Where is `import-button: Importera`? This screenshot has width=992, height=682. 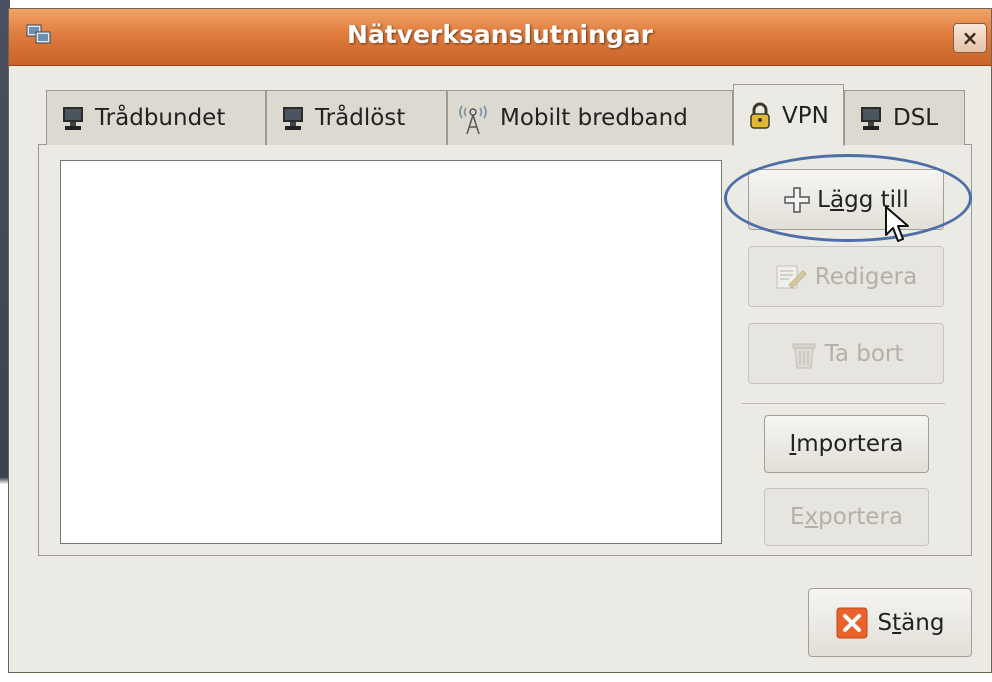 import-button: Importera is located at coordinates (846, 444).